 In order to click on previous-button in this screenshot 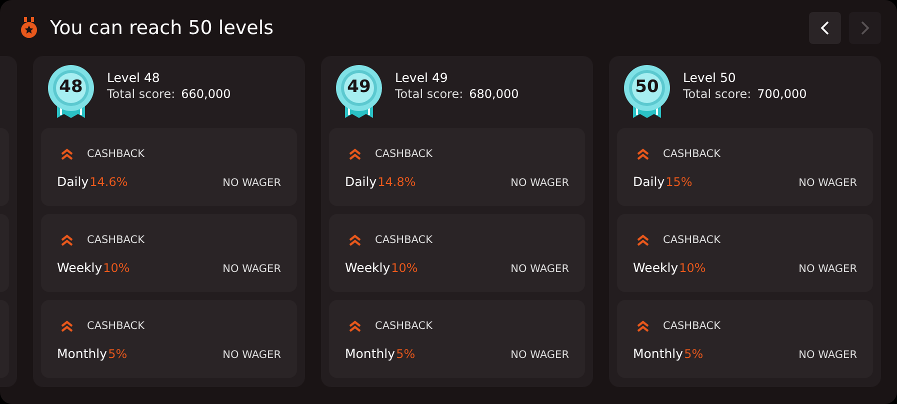, I will do `click(825, 28)`.